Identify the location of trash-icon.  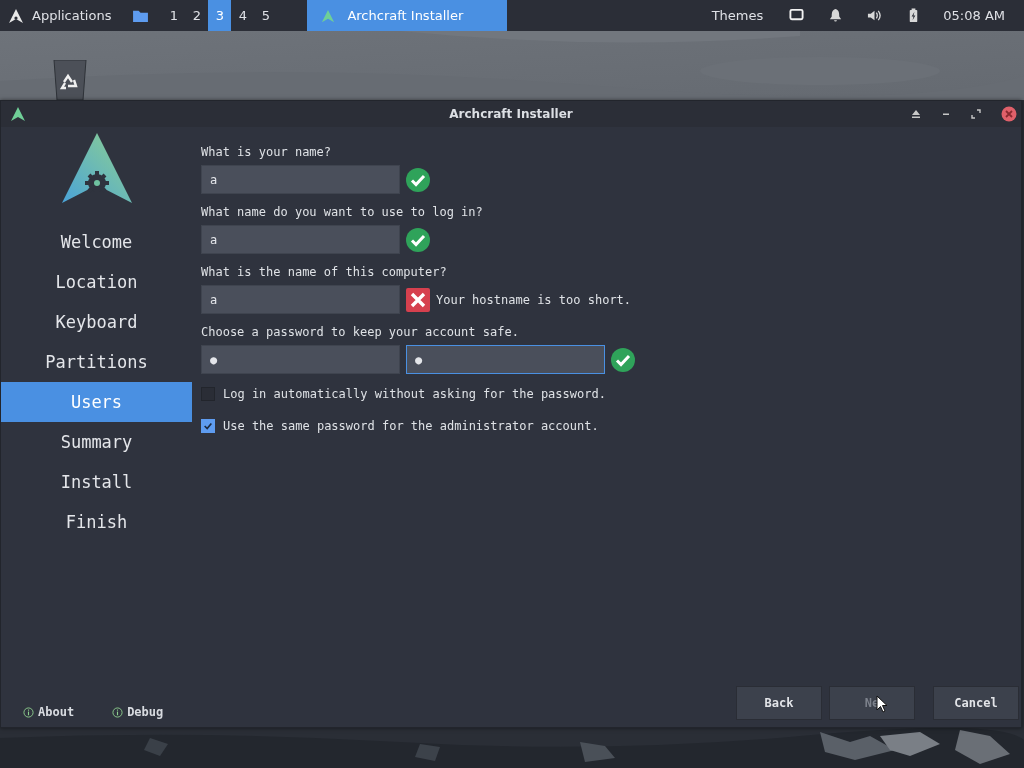
(70, 80).